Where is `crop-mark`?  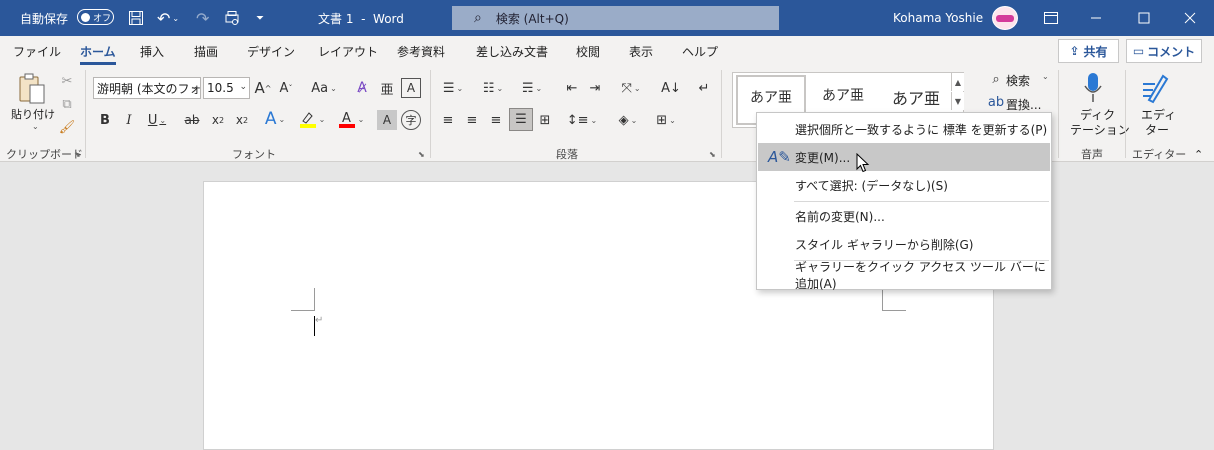
crop-mark is located at coordinates (894, 310).